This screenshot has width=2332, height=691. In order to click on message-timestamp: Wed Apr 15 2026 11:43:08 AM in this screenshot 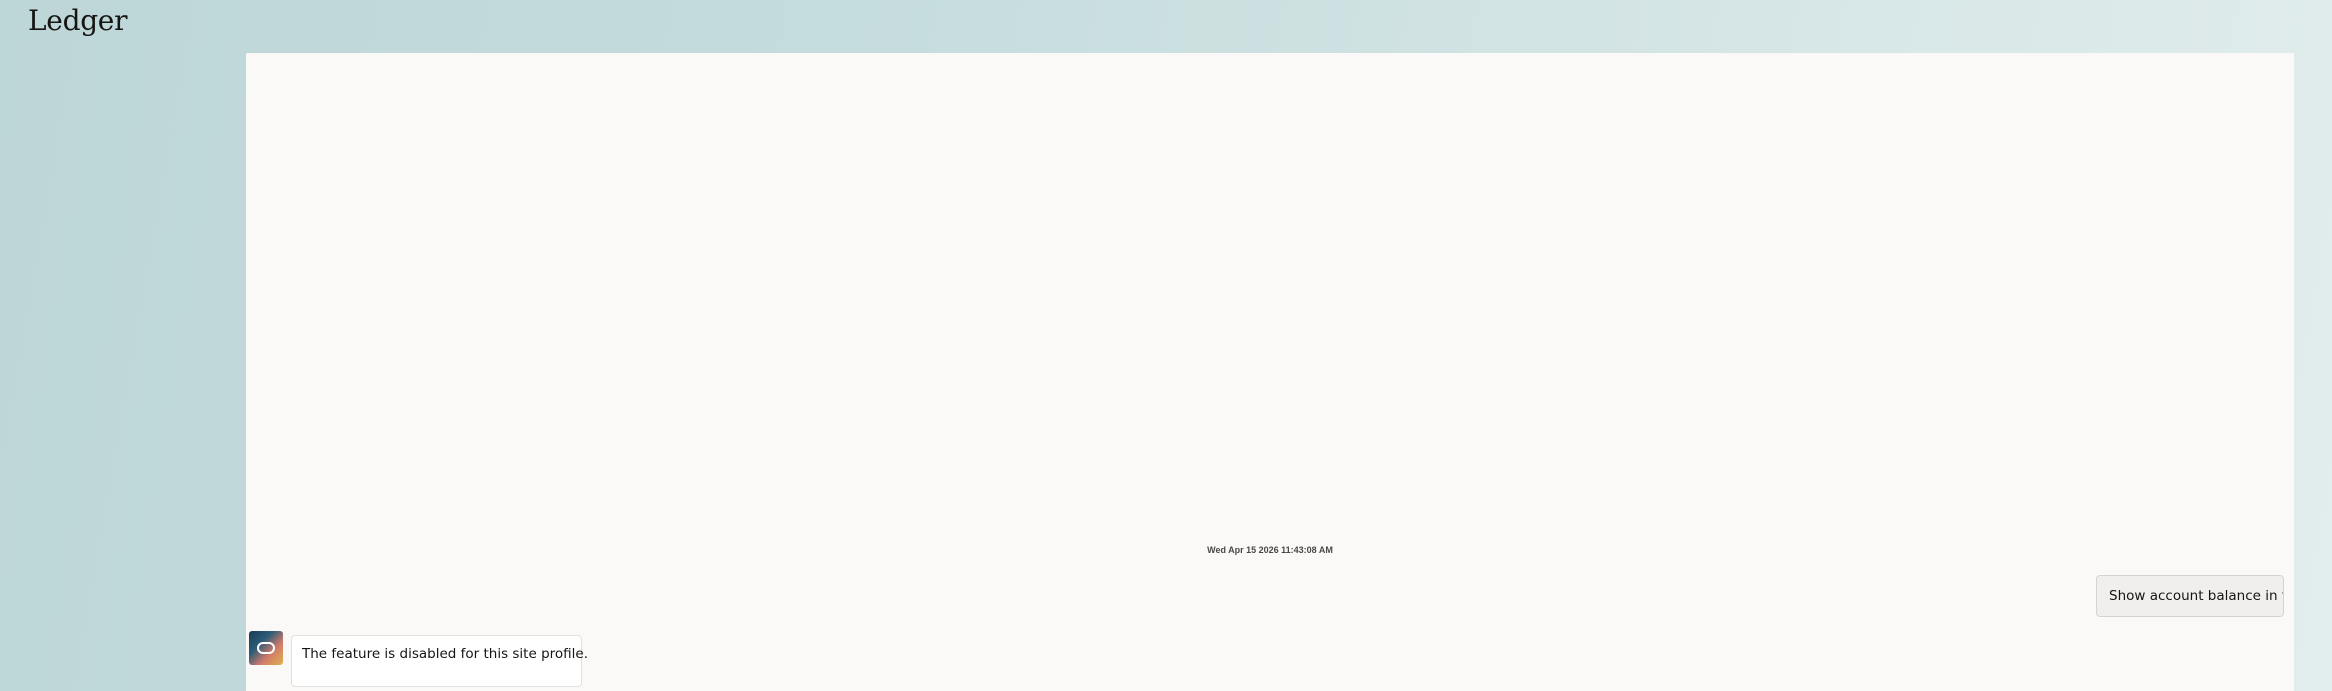, I will do `click(1270, 550)`.